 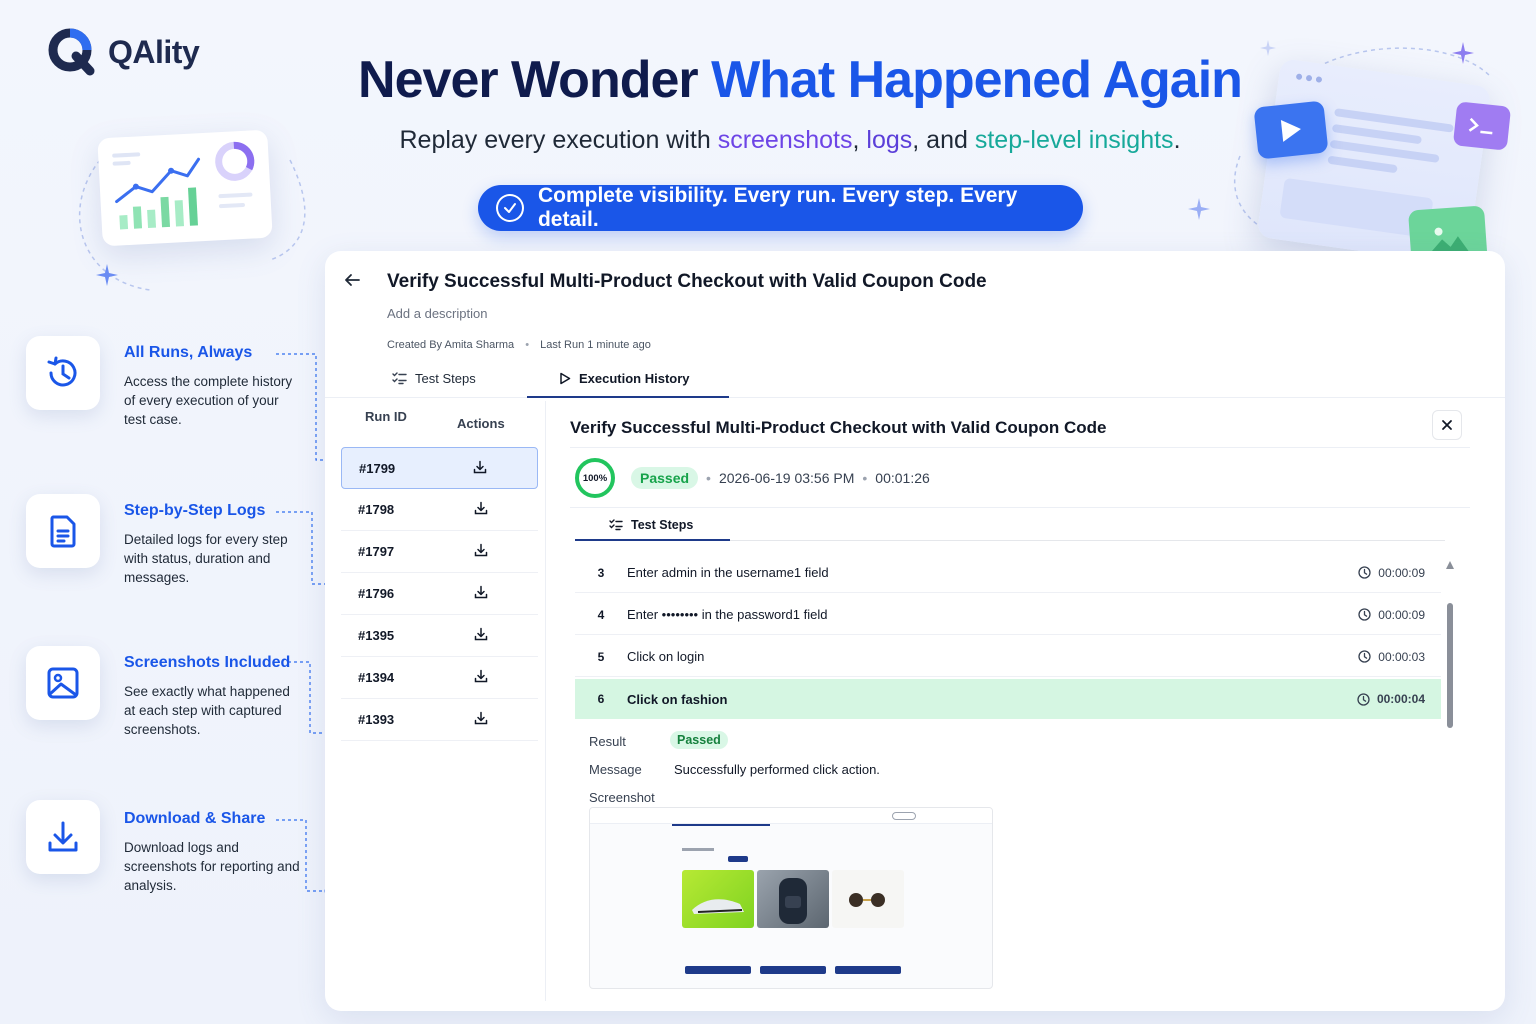 I want to click on screenshot-tab-indicator, so click(x=721, y=825).